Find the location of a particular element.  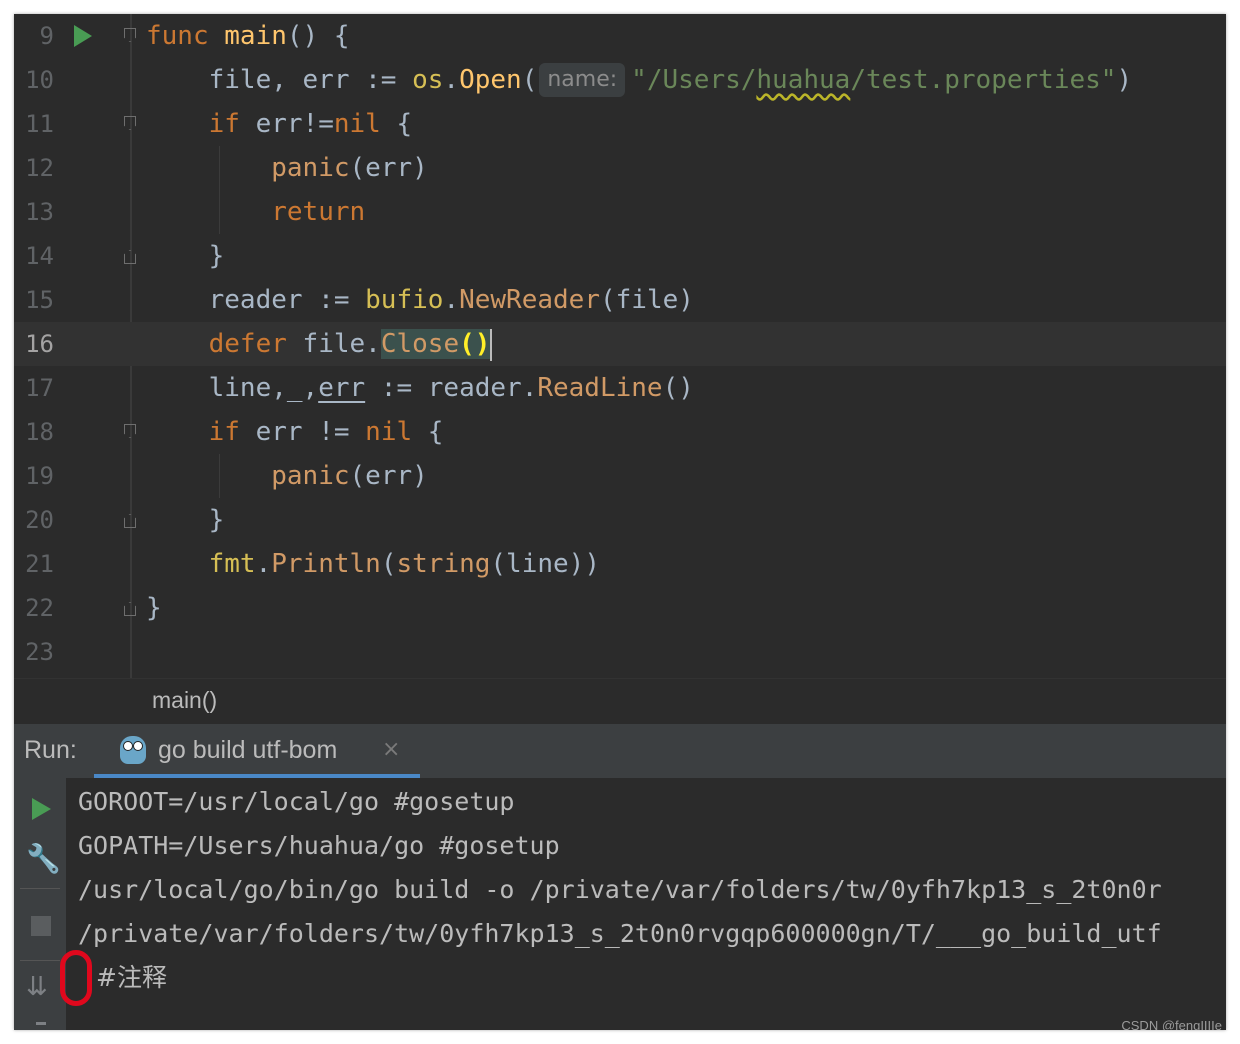

console-line: GOROOT=/usr/local/go #gosetup is located at coordinates (296, 801).